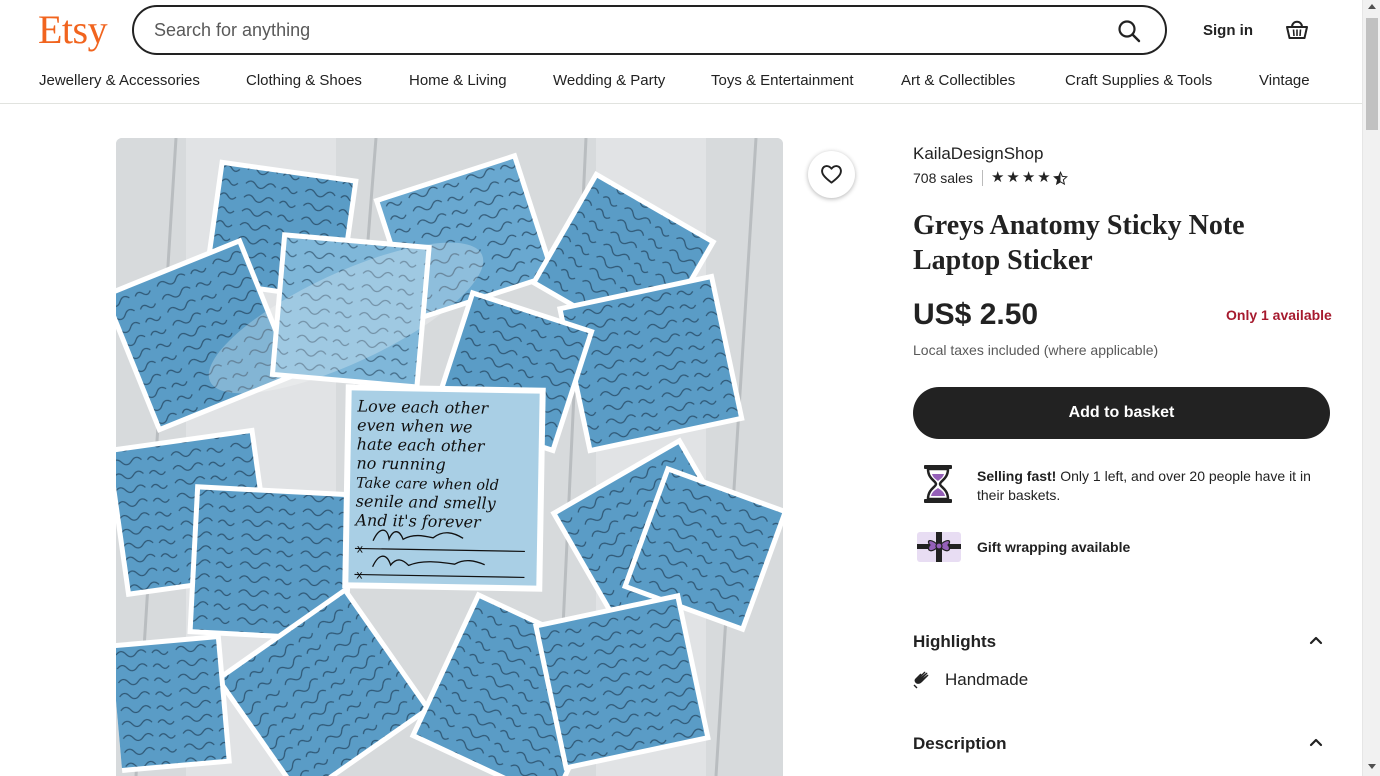 The width and height of the screenshot is (1380, 776). I want to click on note-line-7: And it's forever, so click(417, 520).